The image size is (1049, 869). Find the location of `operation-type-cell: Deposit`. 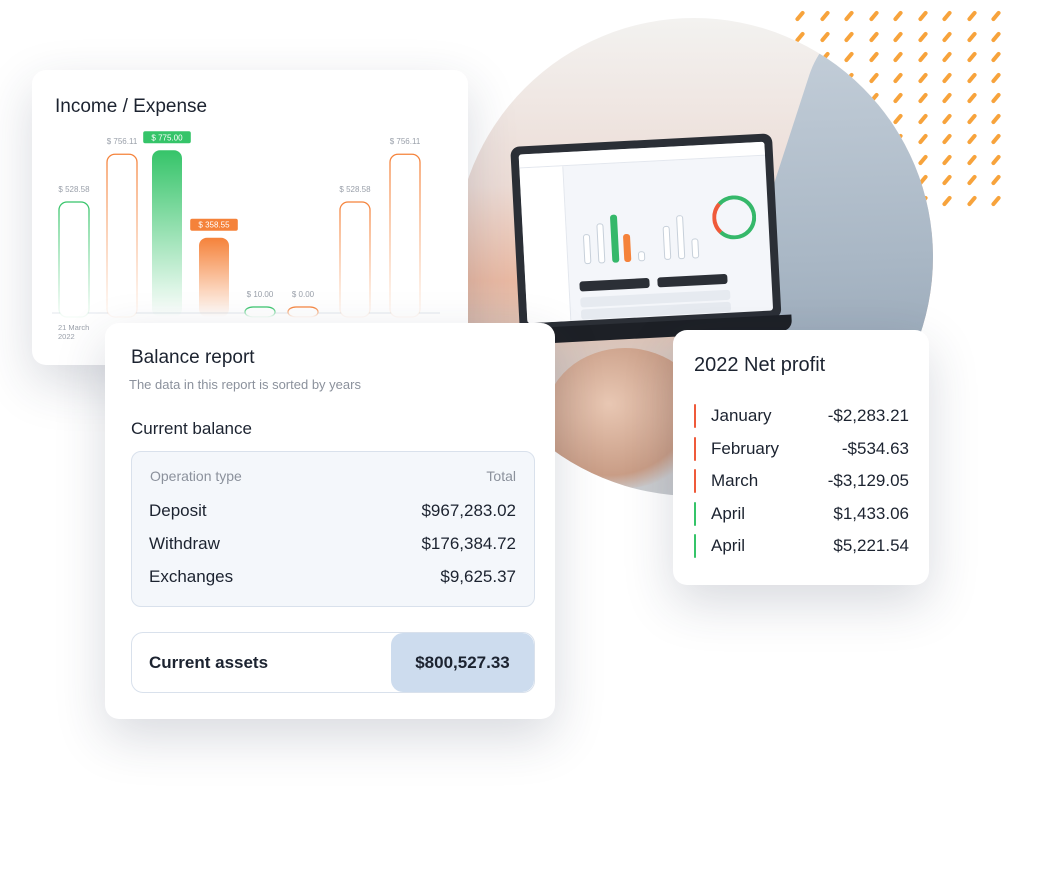

operation-type-cell: Deposit is located at coordinates (178, 510).